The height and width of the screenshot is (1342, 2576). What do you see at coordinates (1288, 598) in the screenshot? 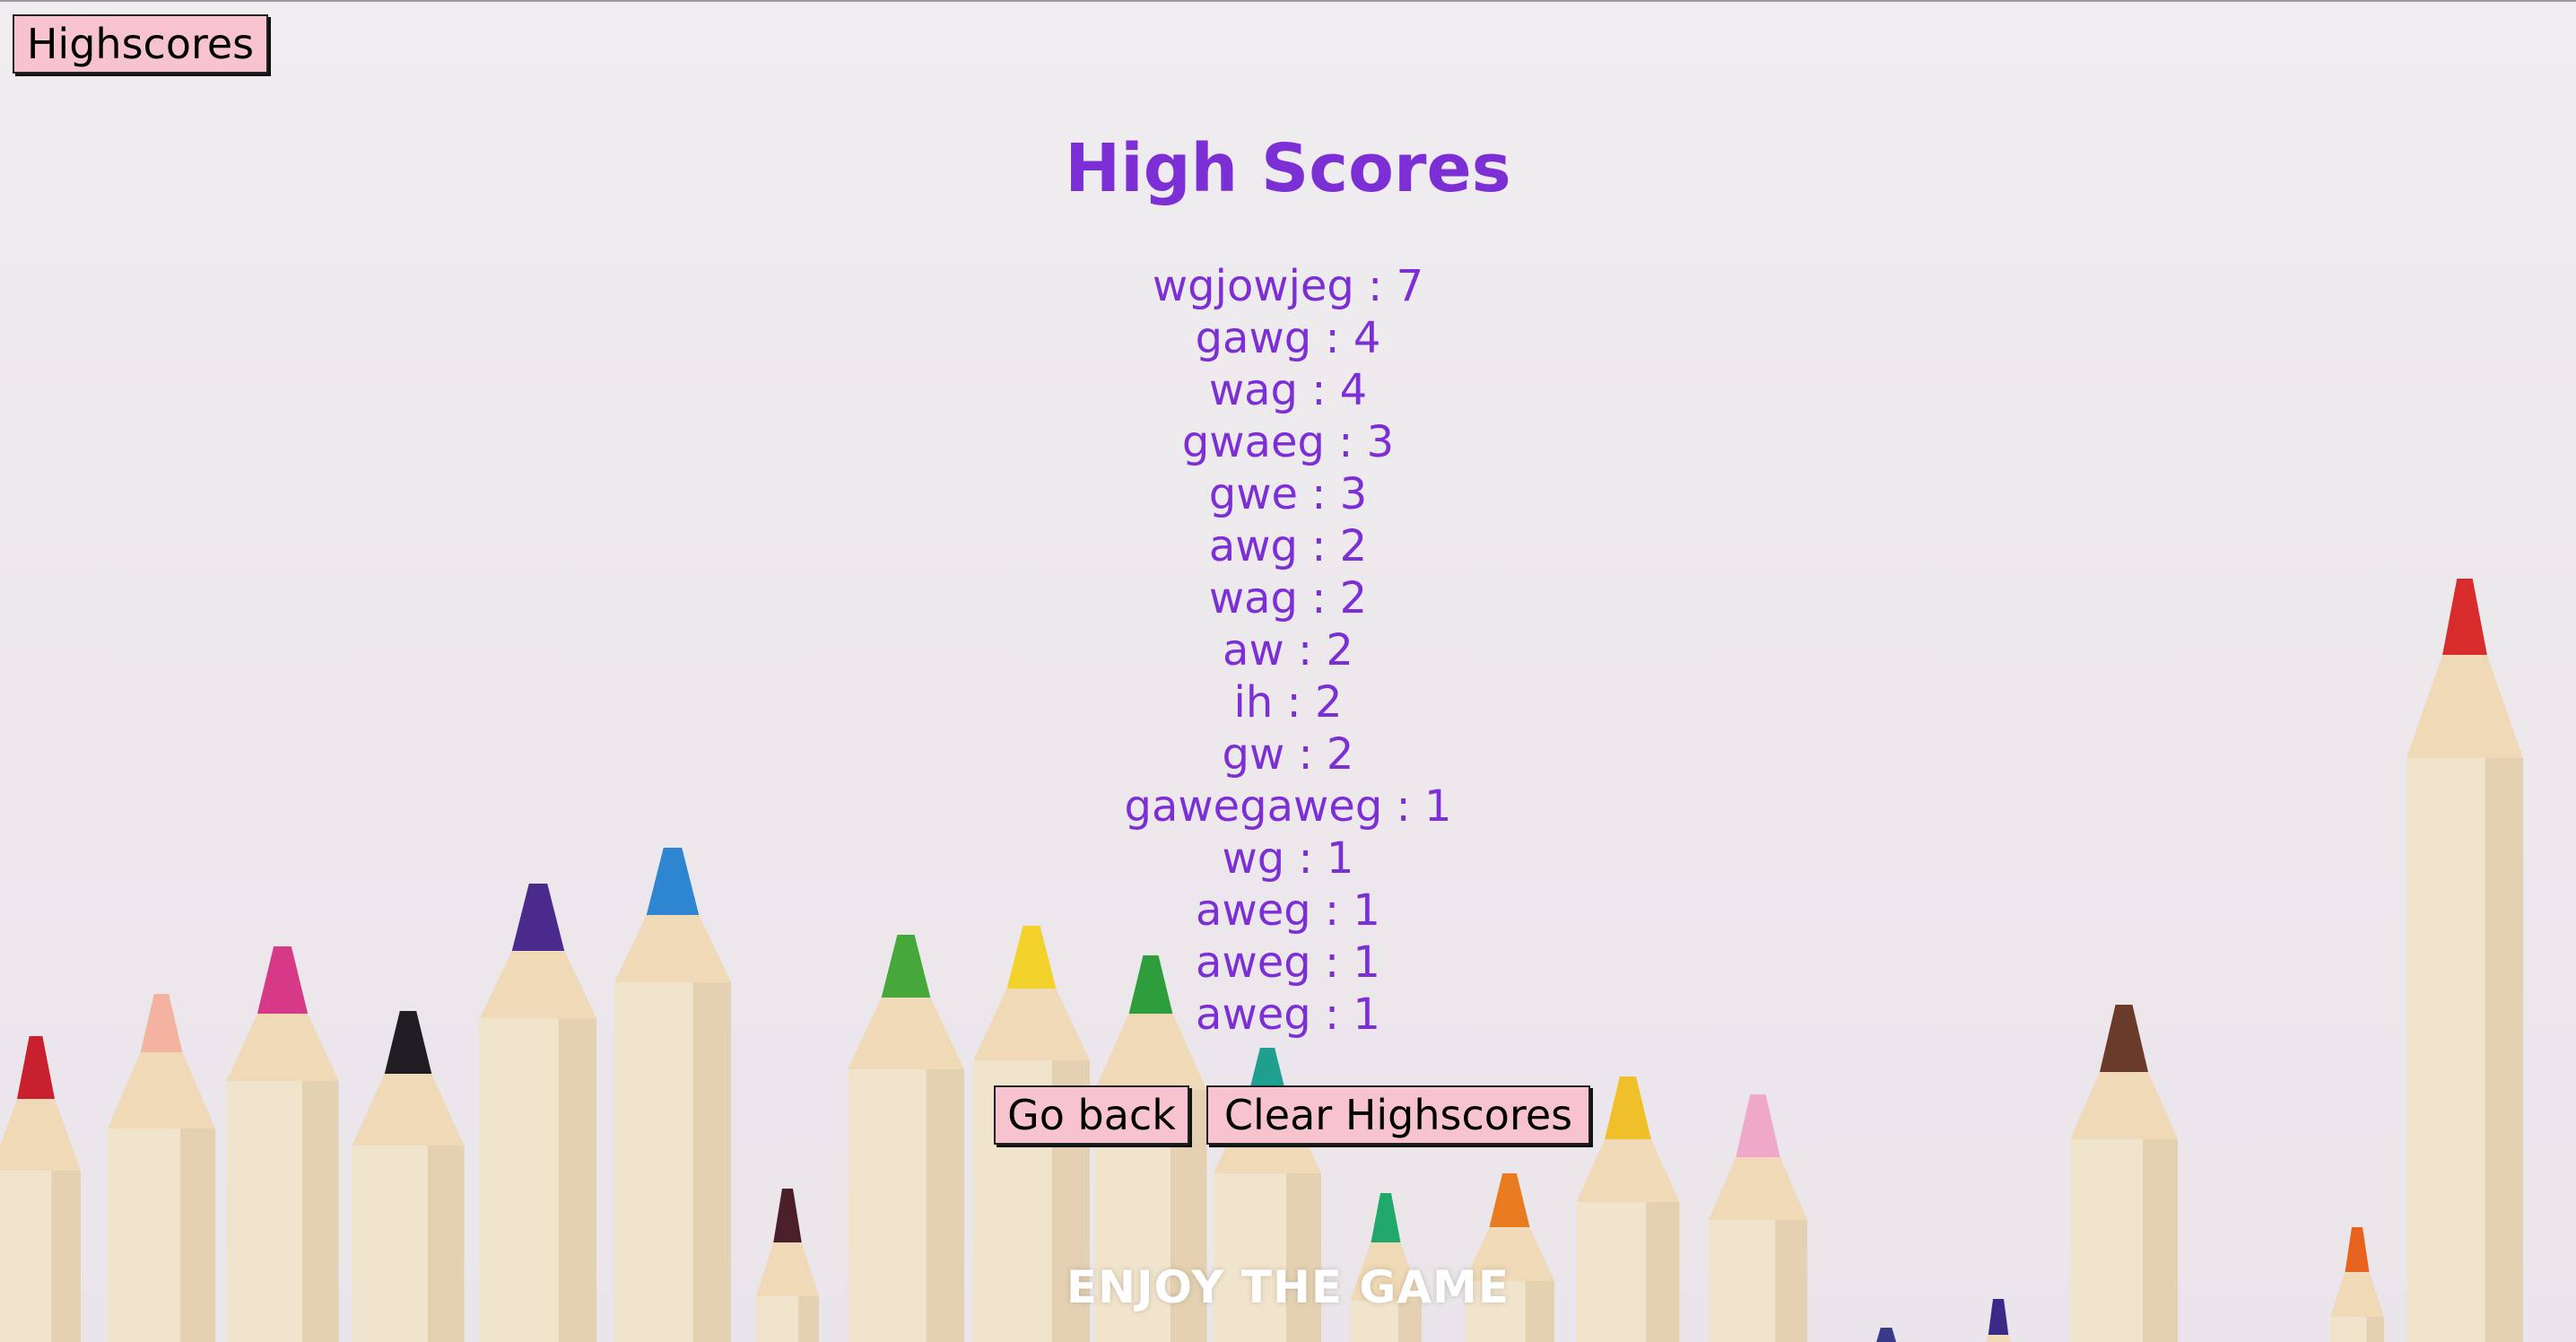
I see `score-item: wag : 2` at bounding box center [1288, 598].